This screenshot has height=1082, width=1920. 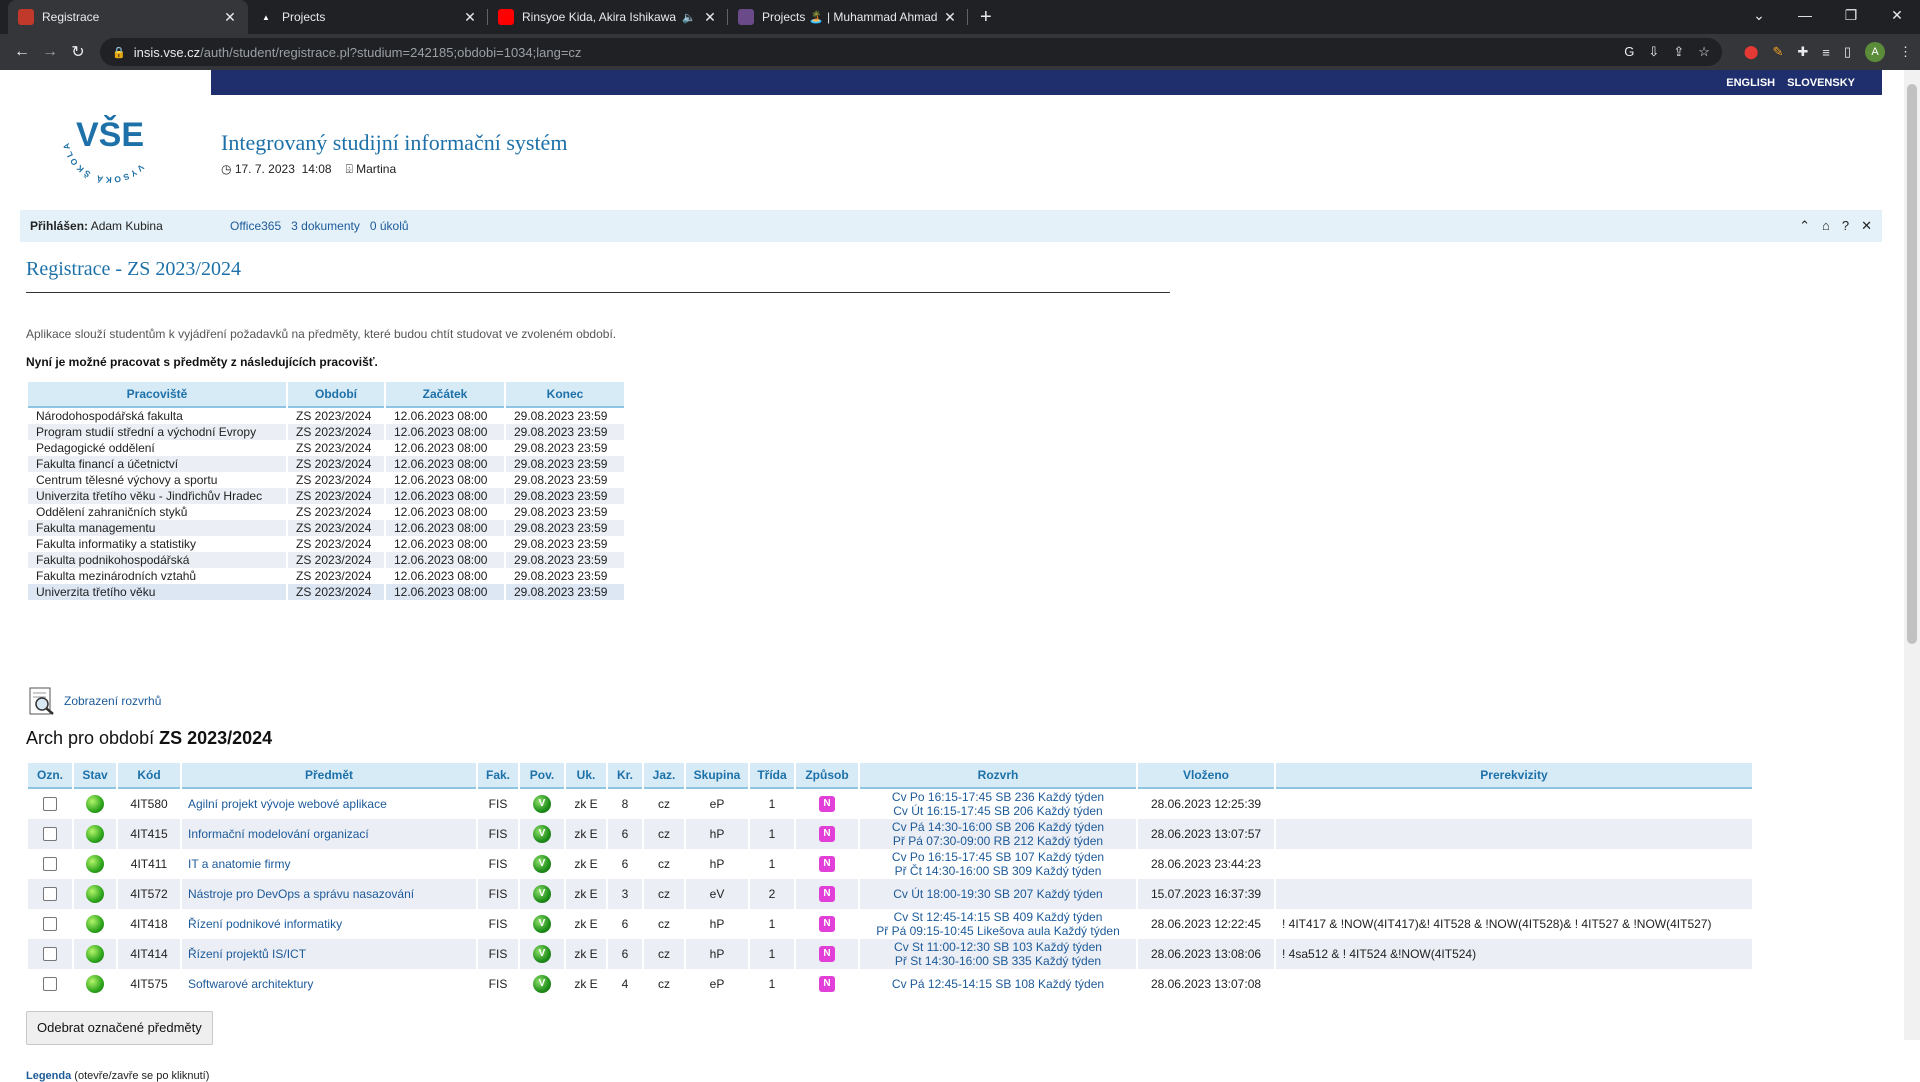 What do you see at coordinates (998, 947) in the screenshot?
I see `schedule-link: Cv St 11:00-12:30 SB 103 Každý týden` at bounding box center [998, 947].